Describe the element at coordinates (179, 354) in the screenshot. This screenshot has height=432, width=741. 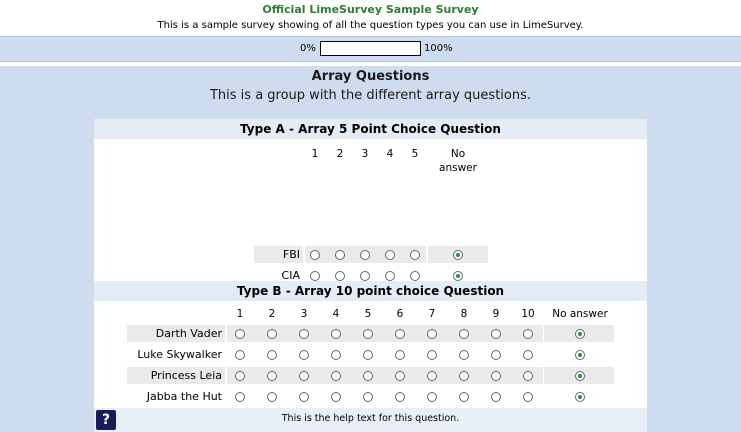
I see `row-label: Luke Skywalker` at that location.